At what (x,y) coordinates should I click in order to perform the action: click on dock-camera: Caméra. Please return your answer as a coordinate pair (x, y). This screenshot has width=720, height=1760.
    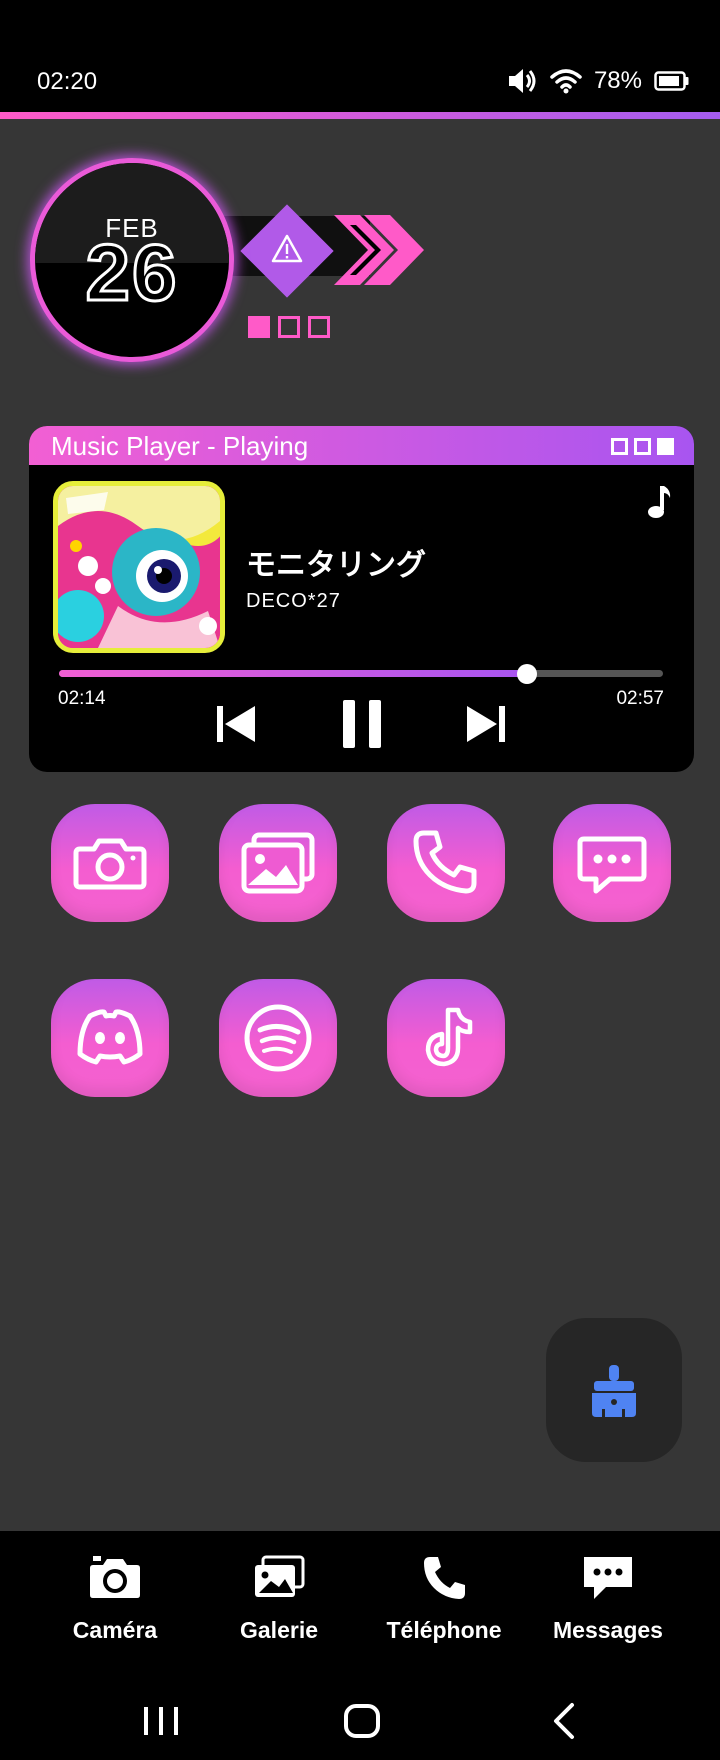
    Looking at the image, I should click on (115, 1598).